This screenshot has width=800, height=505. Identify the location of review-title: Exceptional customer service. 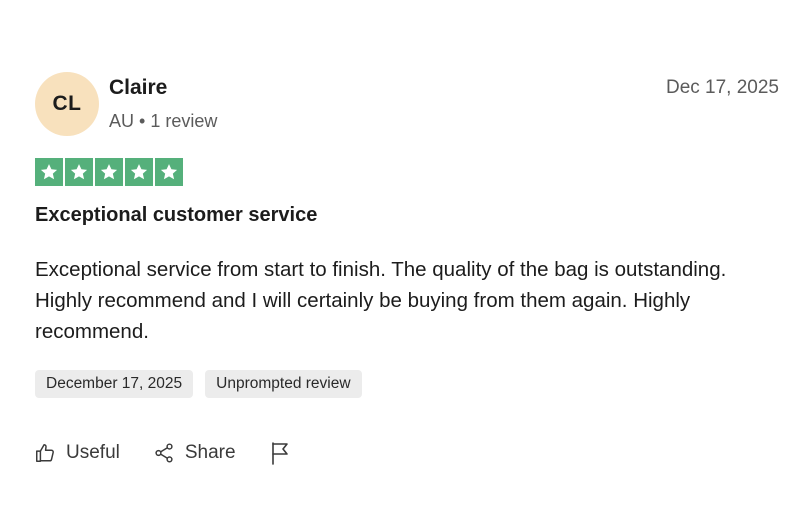
(176, 215).